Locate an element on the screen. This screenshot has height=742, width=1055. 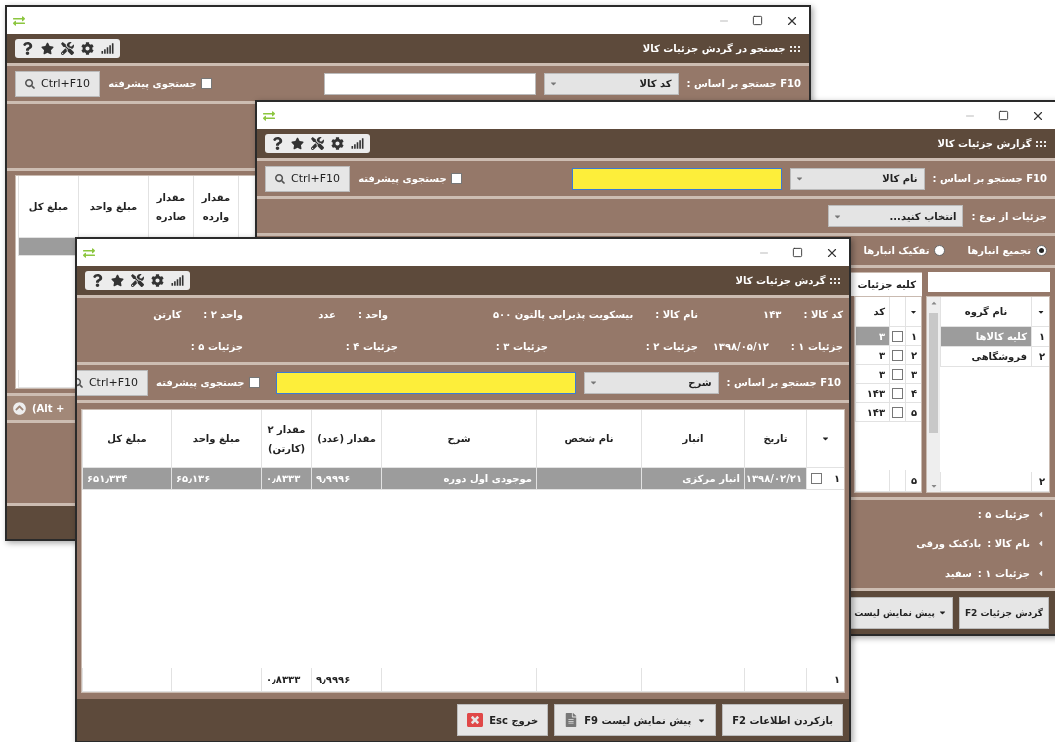
search-field-select: کد کالا is located at coordinates (611, 83).